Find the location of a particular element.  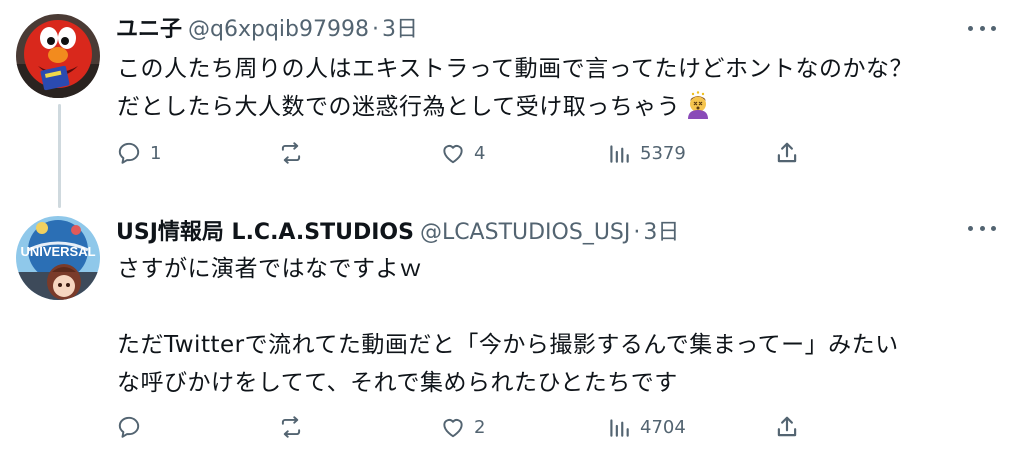

tweet-text-line: だとしたら大人数での迷惑行為として受け取っちゃう is located at coordinates (555, 107).